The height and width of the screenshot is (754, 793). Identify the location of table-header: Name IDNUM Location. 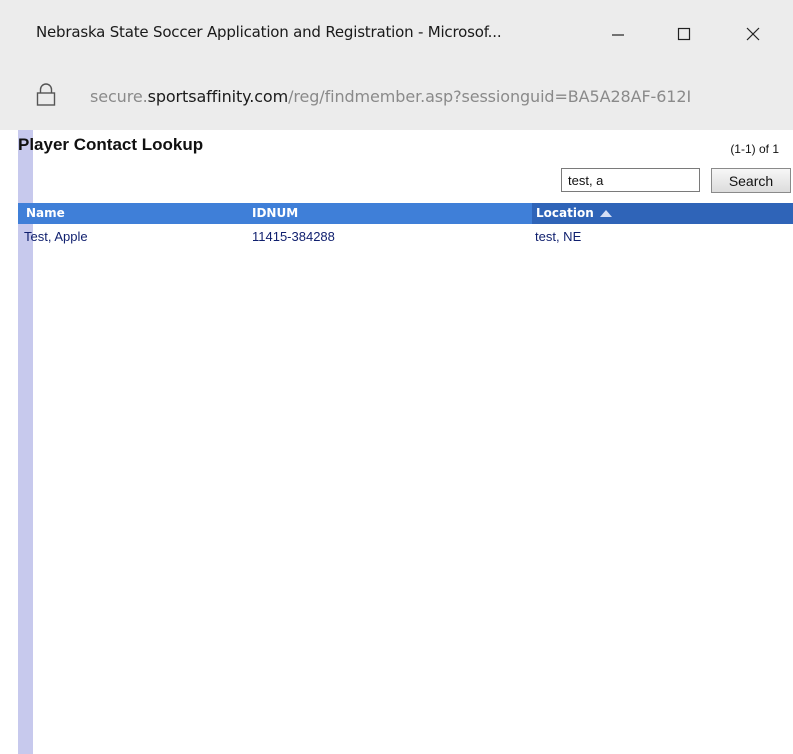
(405, 213).